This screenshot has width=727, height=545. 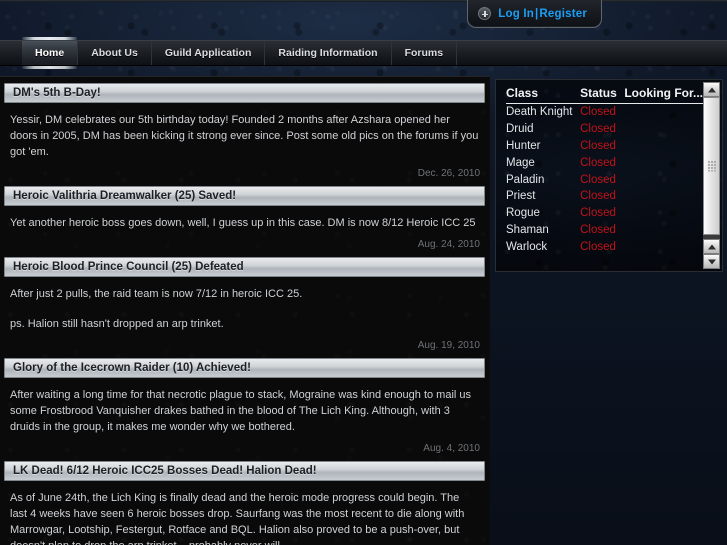 I want to click on table-row: Paladin Closed, so click(x=604, y=179).